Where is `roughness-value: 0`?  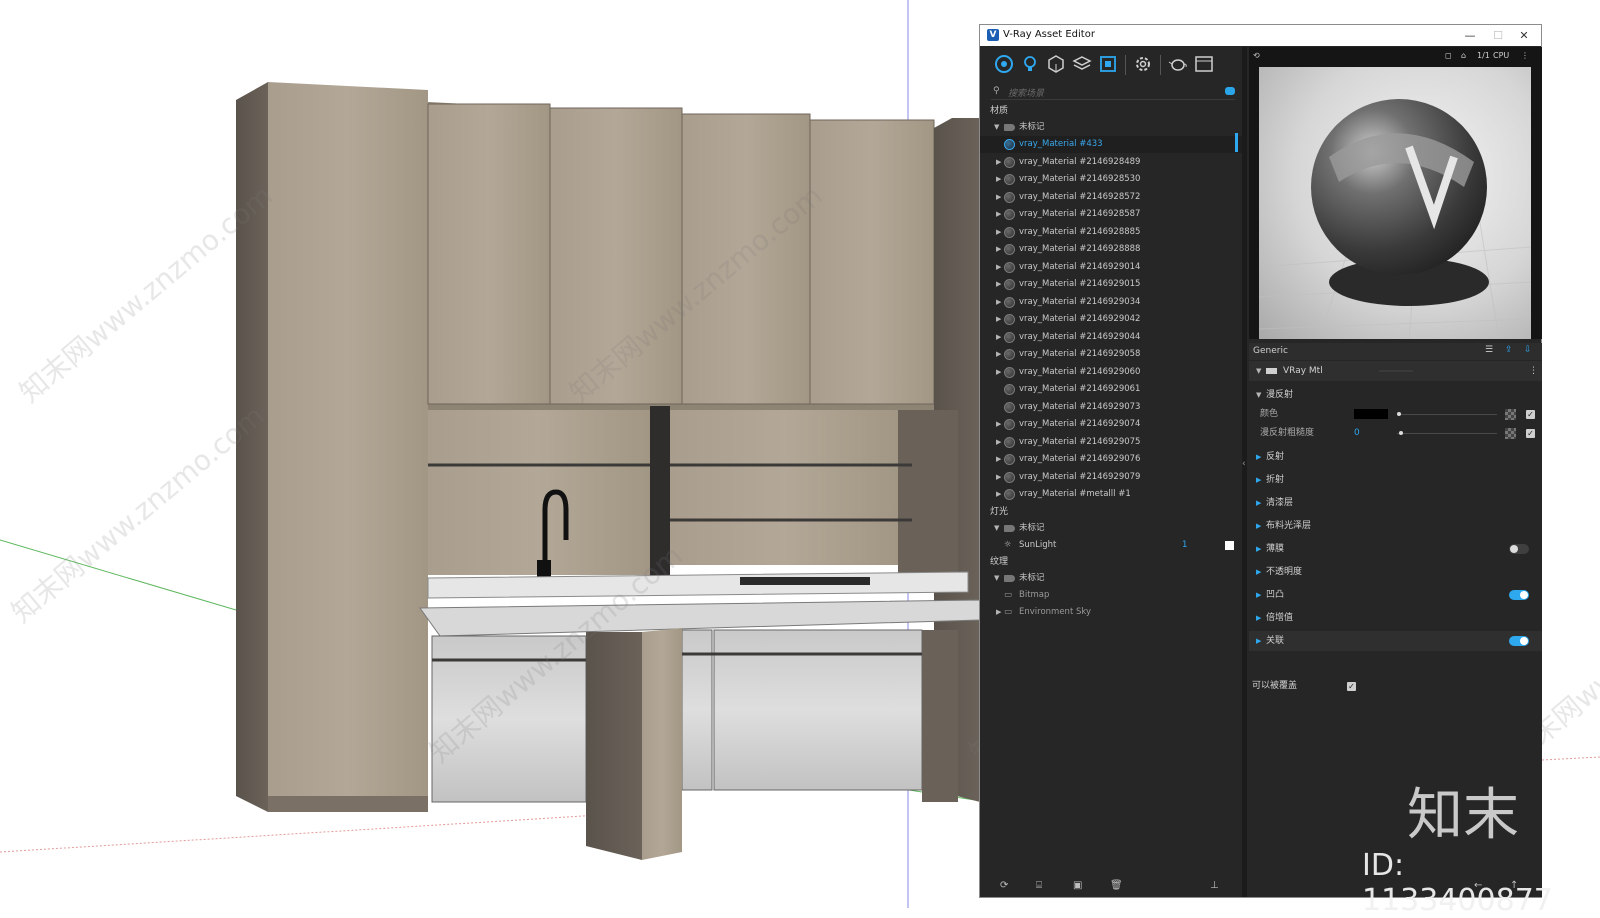
roughness-value: 0 is located at coordinates (1357, 433).